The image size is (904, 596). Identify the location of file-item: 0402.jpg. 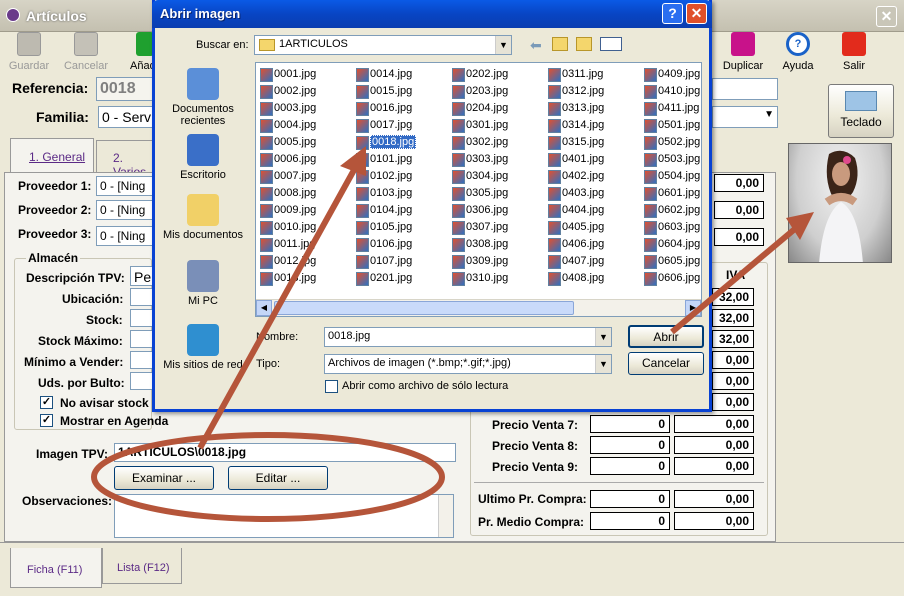
(575, 176).